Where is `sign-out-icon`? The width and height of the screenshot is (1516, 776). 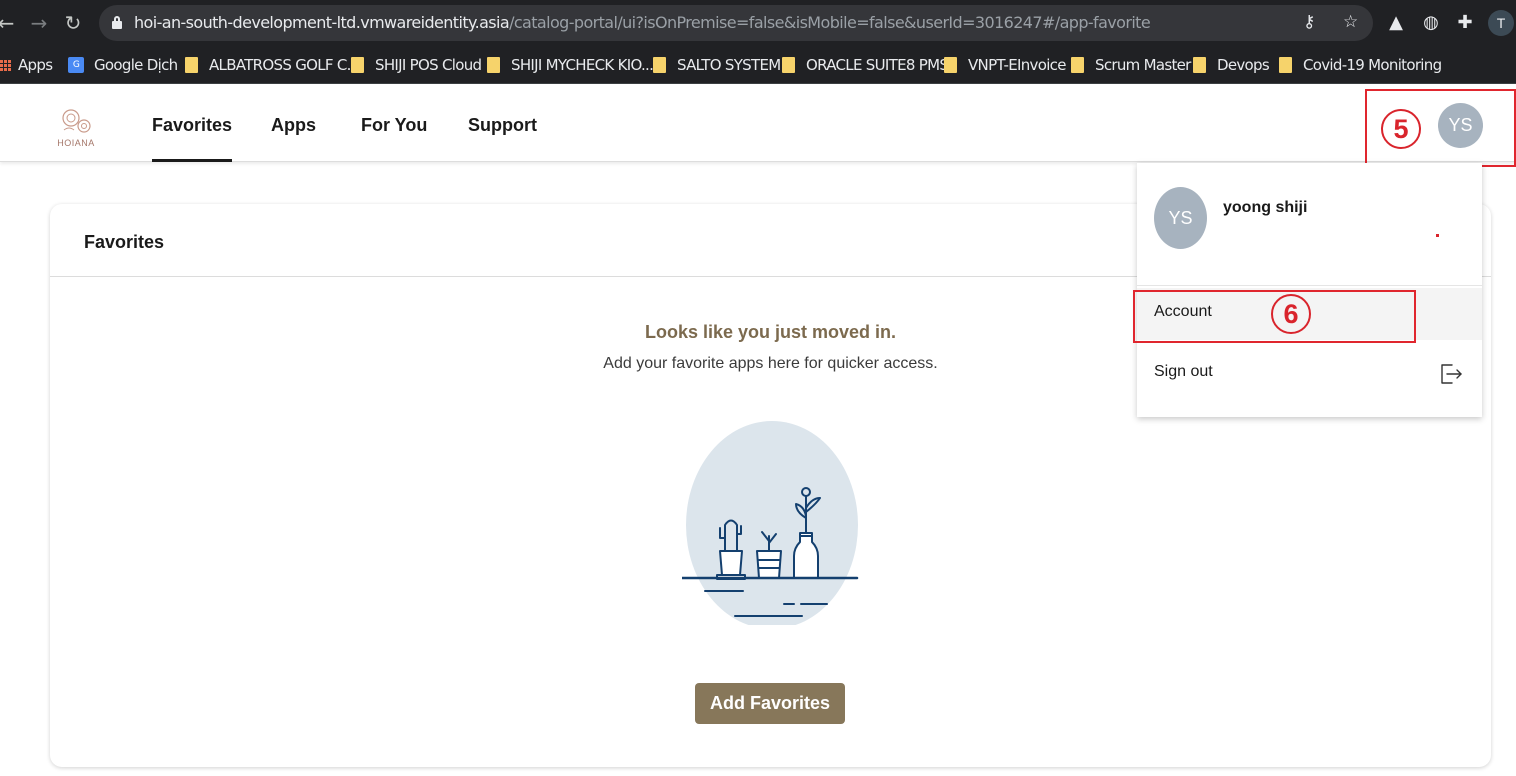
sign-out-icon is located at coordinates (1451, 374).